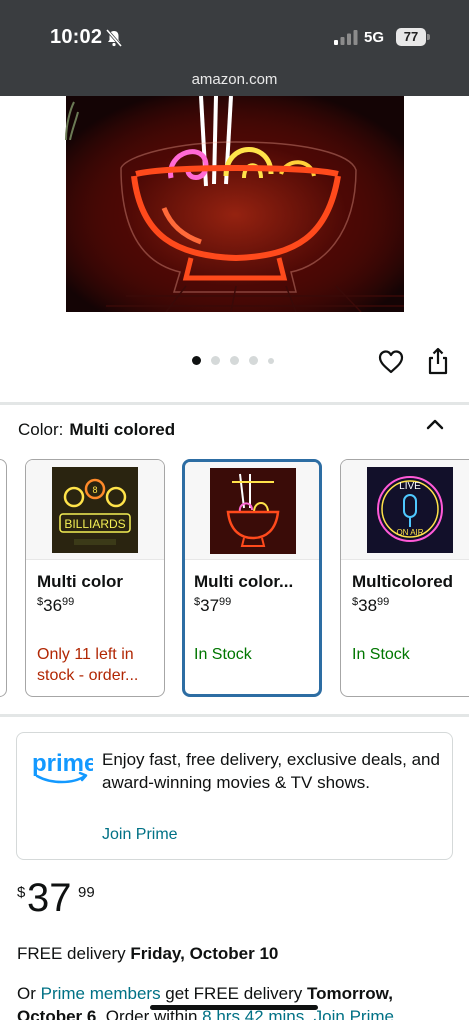 The image size is (469, 1020). What do you see at coordinates (21, 892) in the screenshot?
I see `price-currency: $` at bounding box center [21, 892].